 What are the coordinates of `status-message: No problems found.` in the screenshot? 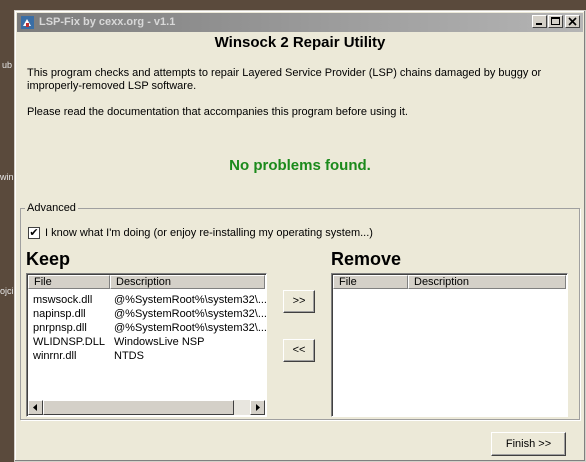 It's located at (300, 165).